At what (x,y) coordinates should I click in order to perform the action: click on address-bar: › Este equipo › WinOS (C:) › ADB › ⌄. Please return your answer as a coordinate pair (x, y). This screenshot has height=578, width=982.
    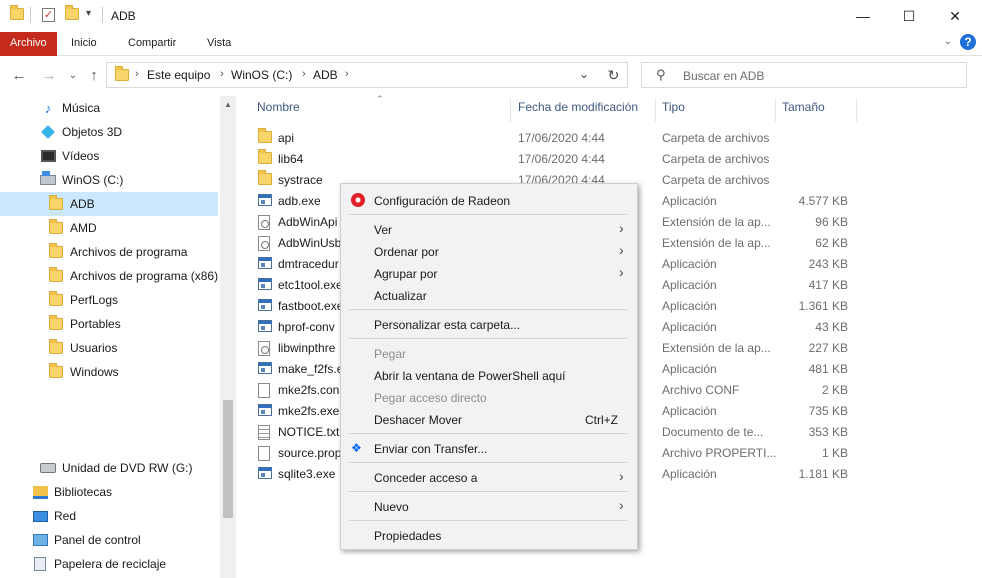
    Looking at the image, I should click on (367, 75).